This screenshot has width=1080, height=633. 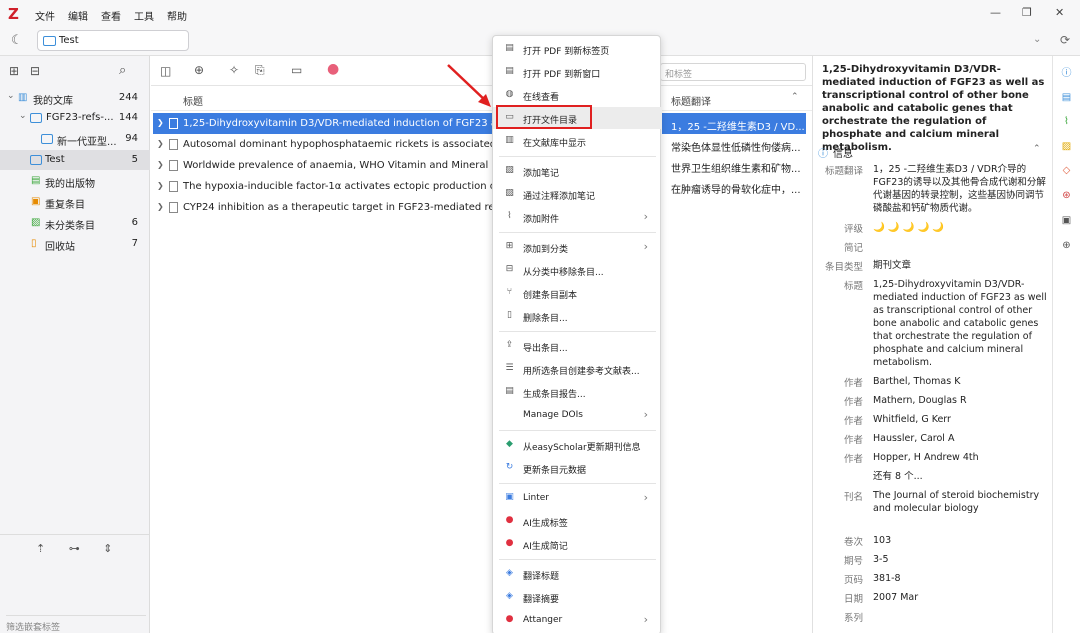 I want to click on locate-nav-icon: ⊕, so click(x=1066, y=245).